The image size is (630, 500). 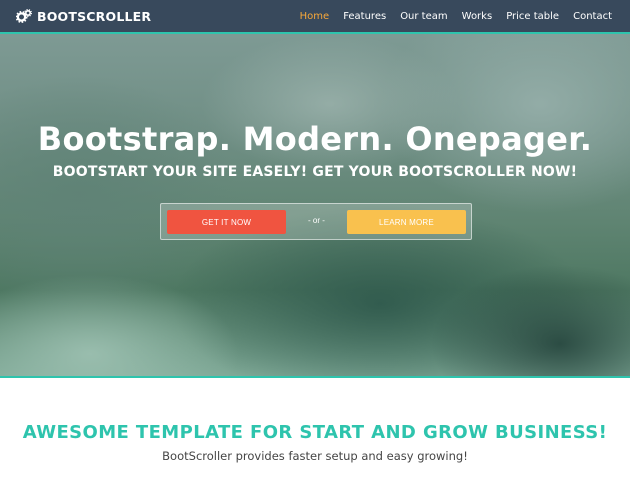 What do you see at coordinates (94, 16) in the screenshot?
I see `brand-name: BOOTSCROLLER` at bounding box center [94, 16].